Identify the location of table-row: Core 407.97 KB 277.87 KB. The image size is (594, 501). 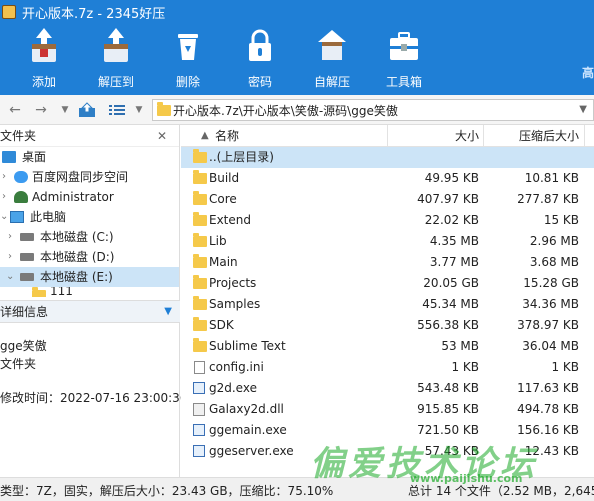
(387, 199).